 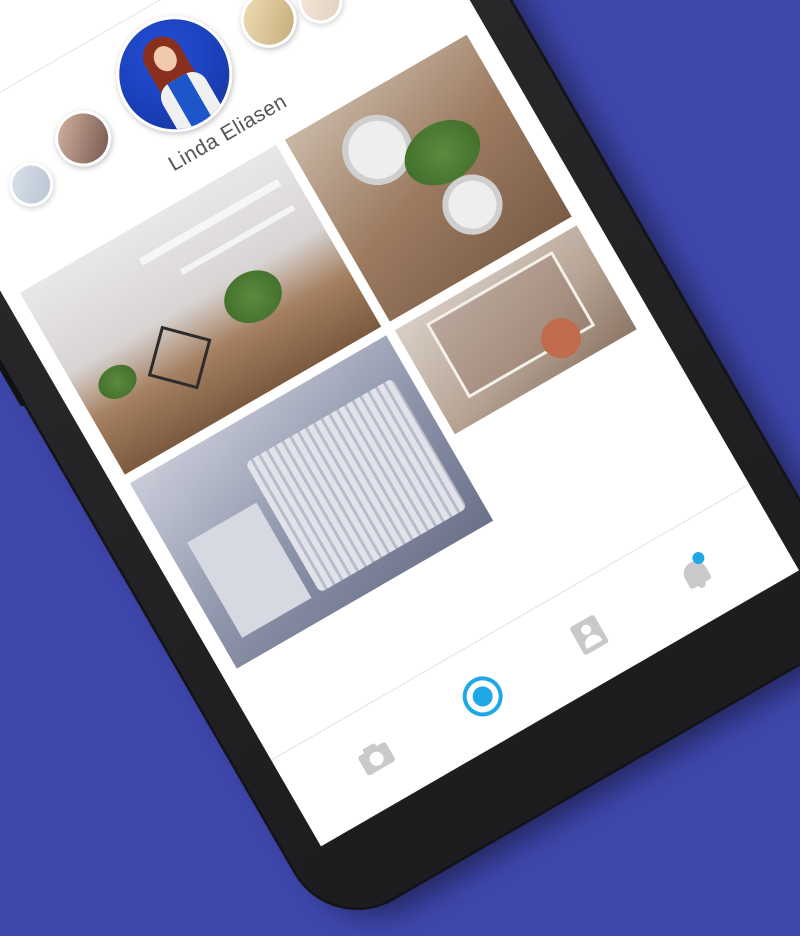 What do you see at coordinates (320, 16) in the screenshot?
I see `avatar-small-far-right` at bounding box center [320, 16].